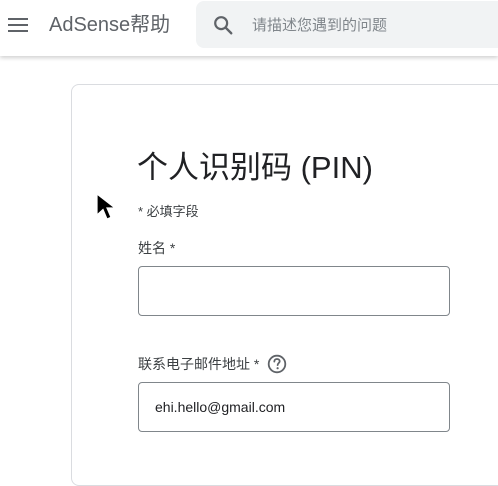 The width and height of the screenshot is (498, 486). I want to click on search-input, so click(372, 25).